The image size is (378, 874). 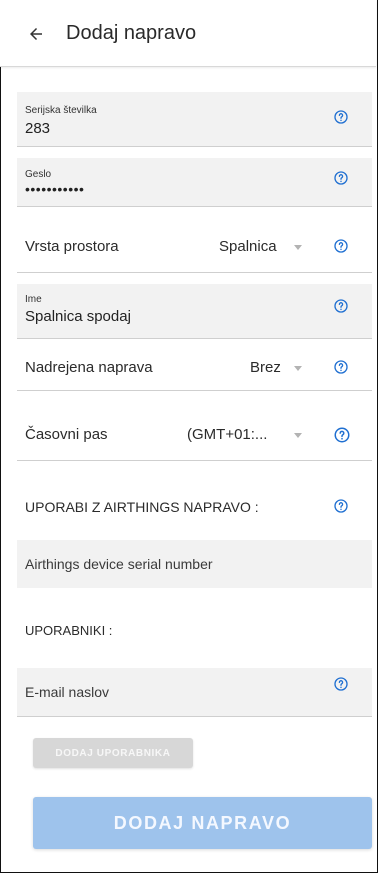 I want to click on airthings-serial-placeholder: Airthings device serial number, so click(x=119, y=564).